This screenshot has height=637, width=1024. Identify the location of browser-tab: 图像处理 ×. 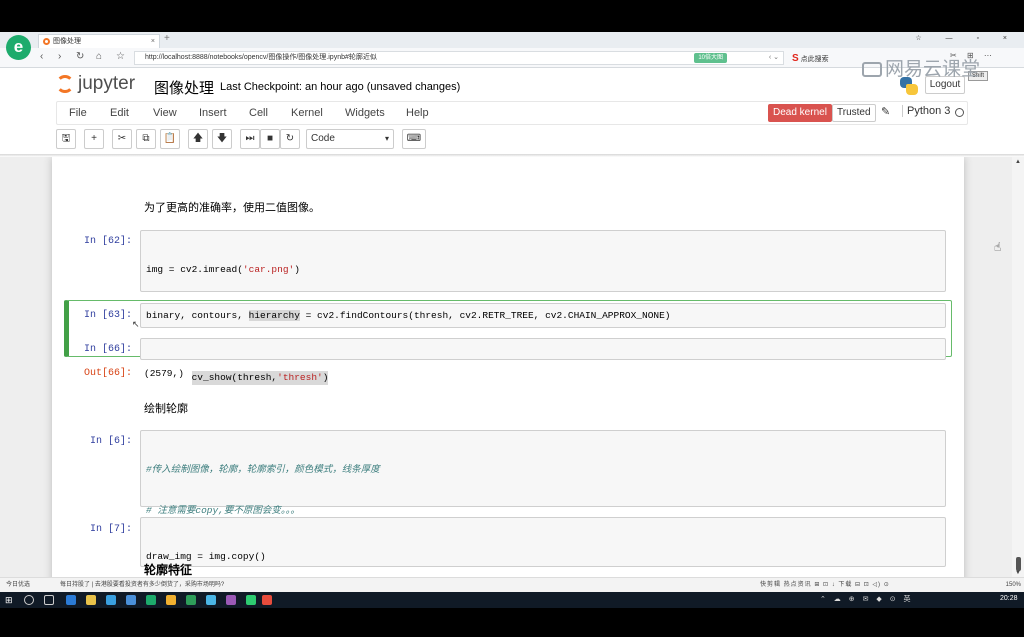
(99, 41).